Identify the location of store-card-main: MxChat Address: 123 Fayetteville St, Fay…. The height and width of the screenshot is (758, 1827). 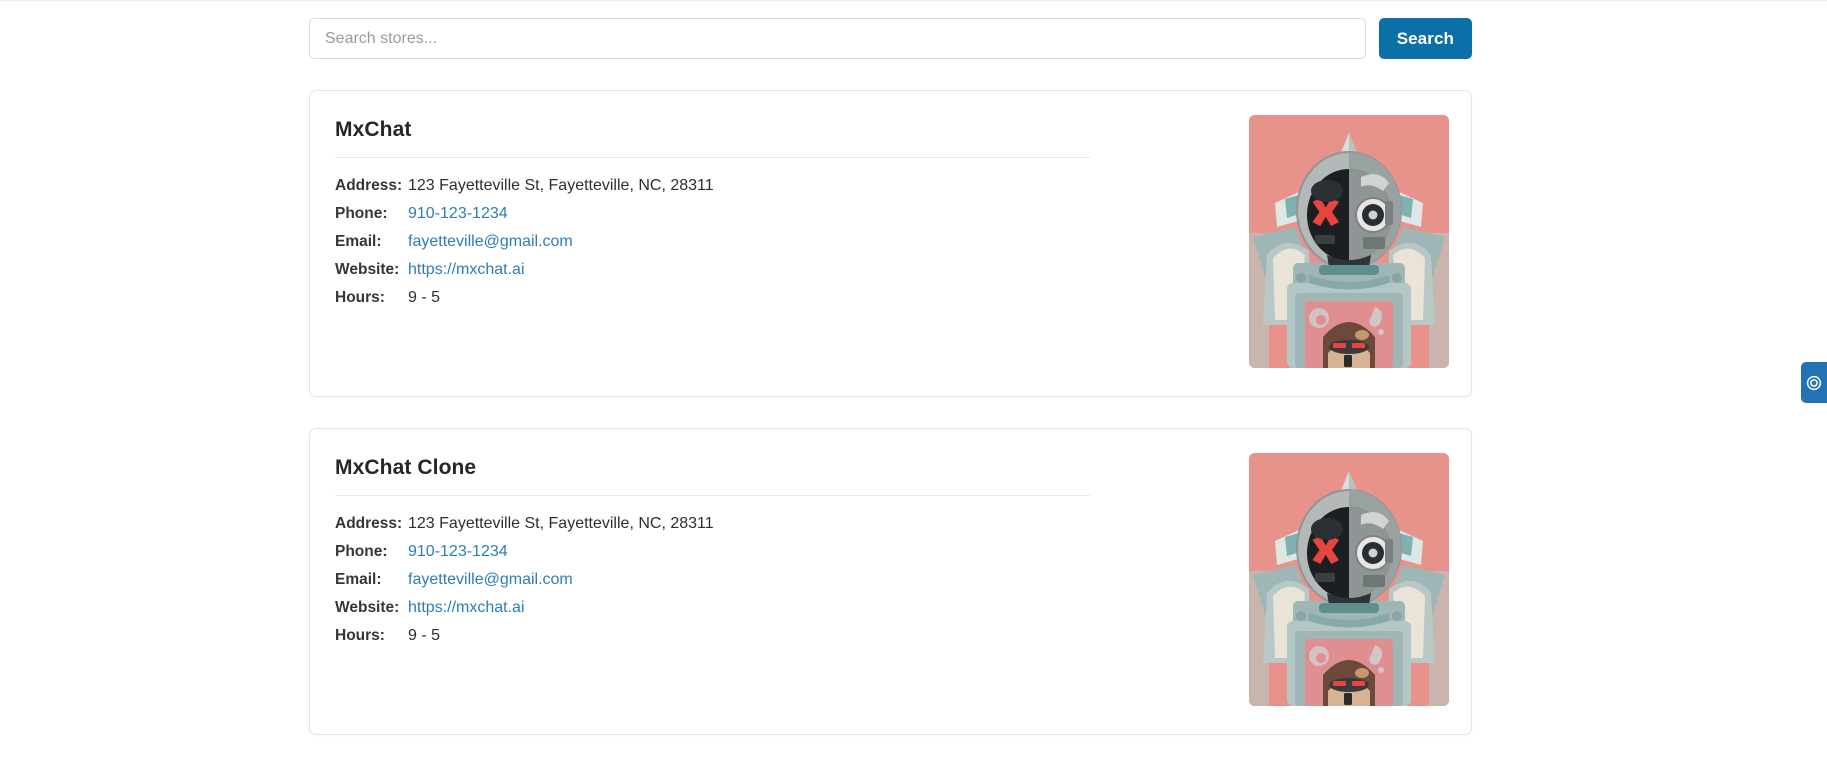
(790, 213).